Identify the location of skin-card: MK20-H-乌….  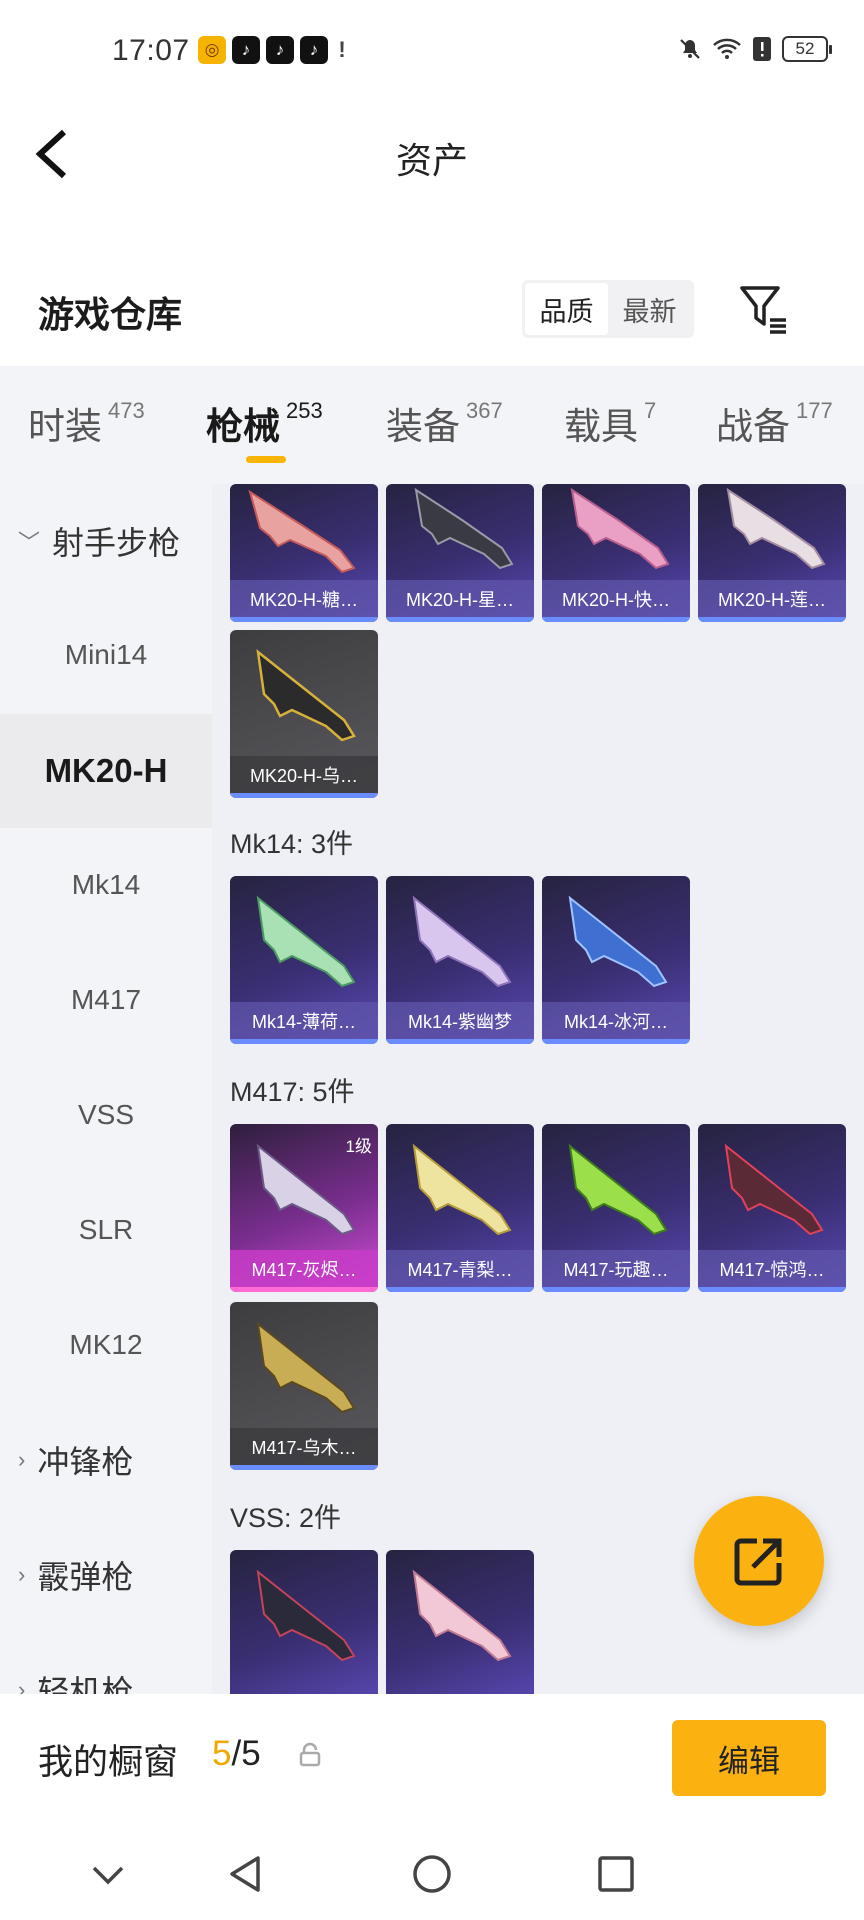
(304, 714).